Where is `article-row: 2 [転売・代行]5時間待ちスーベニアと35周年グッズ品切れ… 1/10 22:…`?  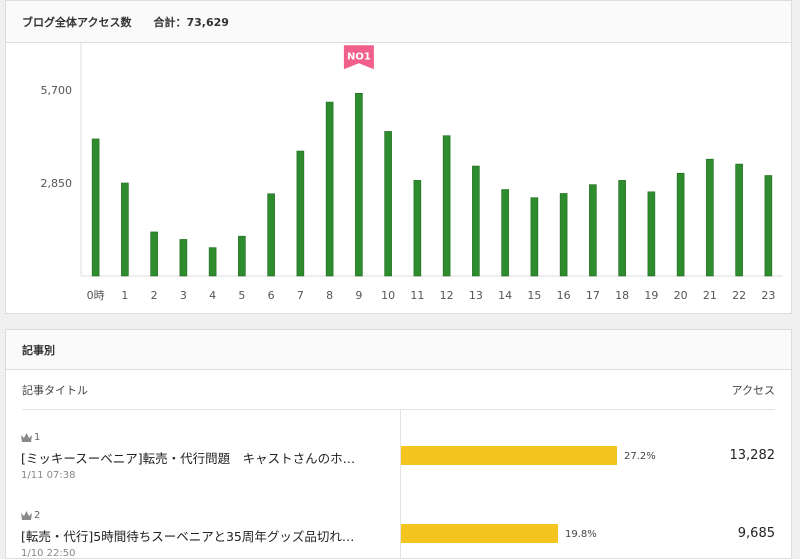 article-row: 2 [転売・代行]5時間待ちスーベニアと35周年グッズ品切れ… 1/10 22:… is located at coordinates (398, 523).